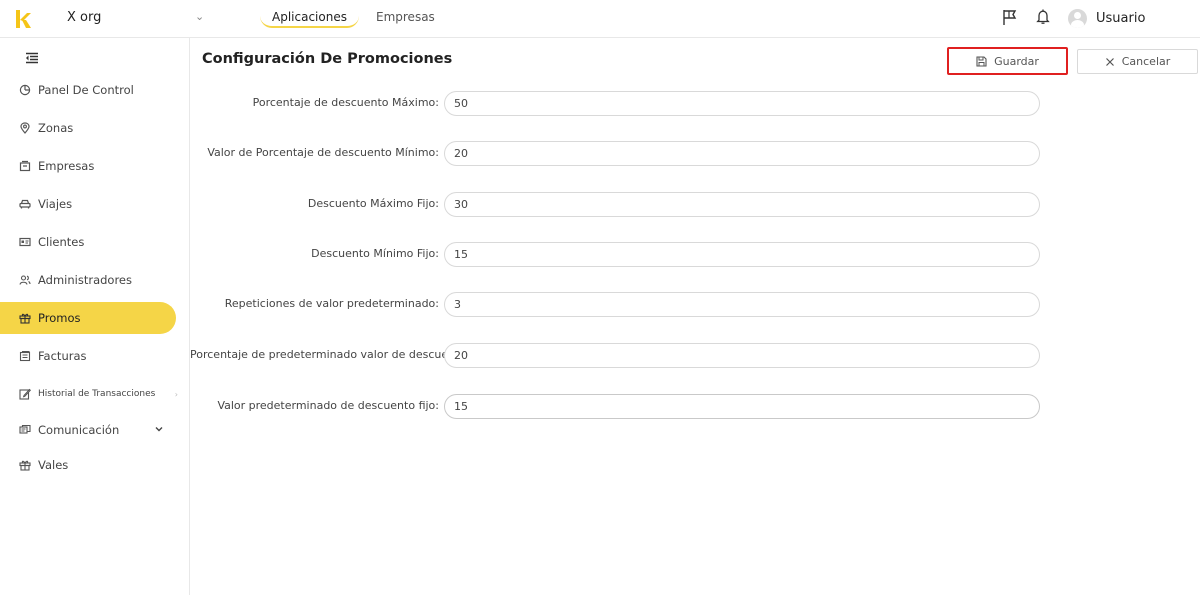 The height and width of the screenshot is (595, 1200). I want to click on message-icon, so click(25, 430).